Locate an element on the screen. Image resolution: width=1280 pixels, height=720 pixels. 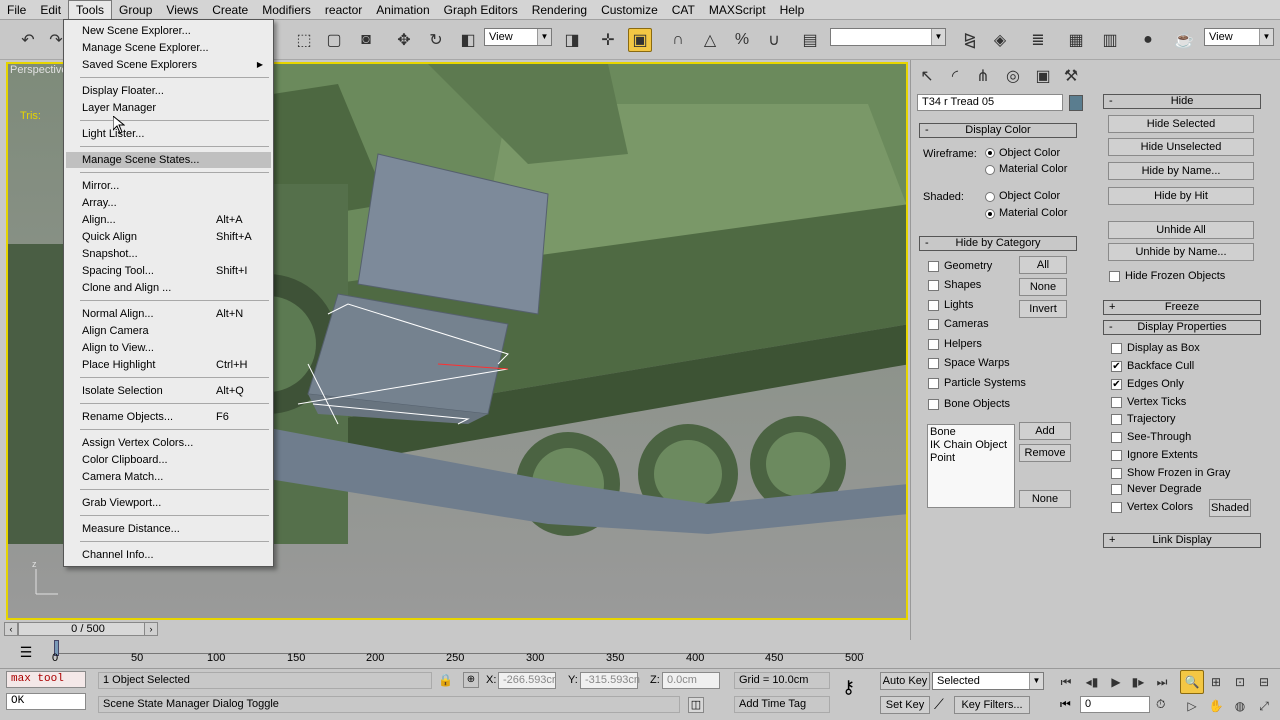
menu-item-place-highlight: Place Highlight Ctrl+H is located at coordinates (168, 365).